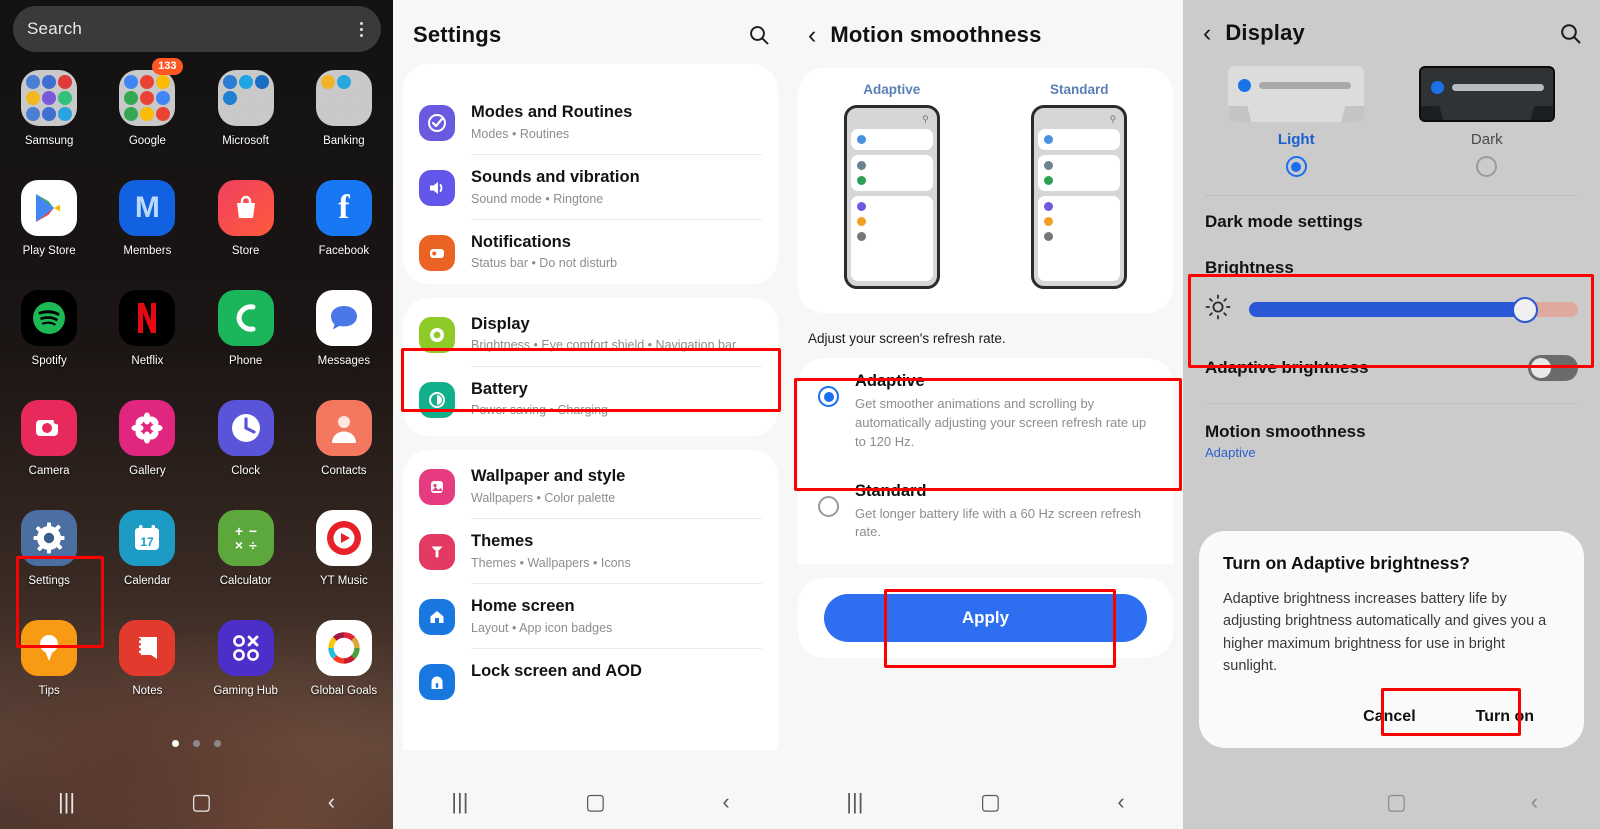  I want to click on app-gaming-hub: Gaming Hub, so click(246, 667).